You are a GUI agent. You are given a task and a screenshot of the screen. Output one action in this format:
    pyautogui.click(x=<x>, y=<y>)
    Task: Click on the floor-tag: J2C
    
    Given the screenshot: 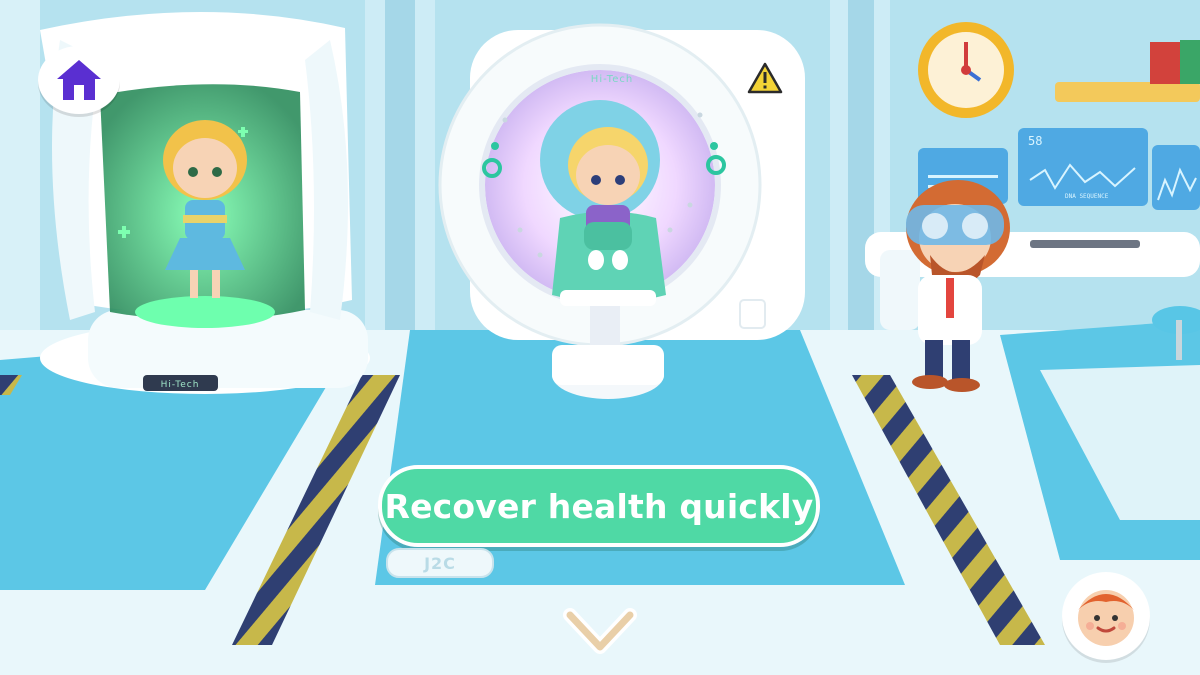 What is the action you would take?
    pyautogui.click(x=440, y=563)
    